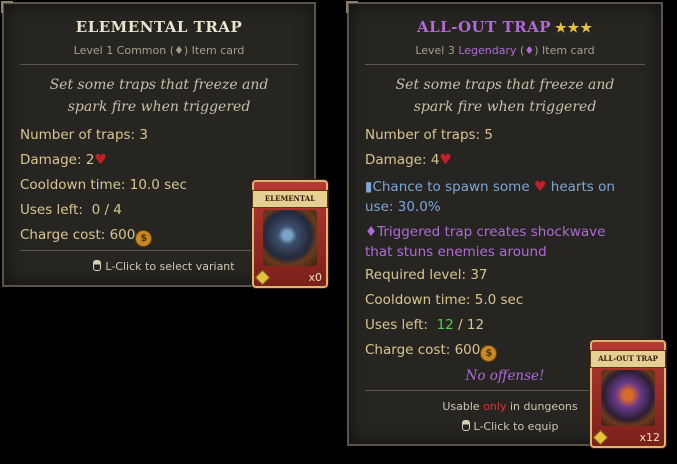 The height and width of the screenshot is (464, 677). What do you see at coordinates (63, 160) in the screenshot?
I see `stat-damage: Damage: 2♥` at bounding box center [63, 160].